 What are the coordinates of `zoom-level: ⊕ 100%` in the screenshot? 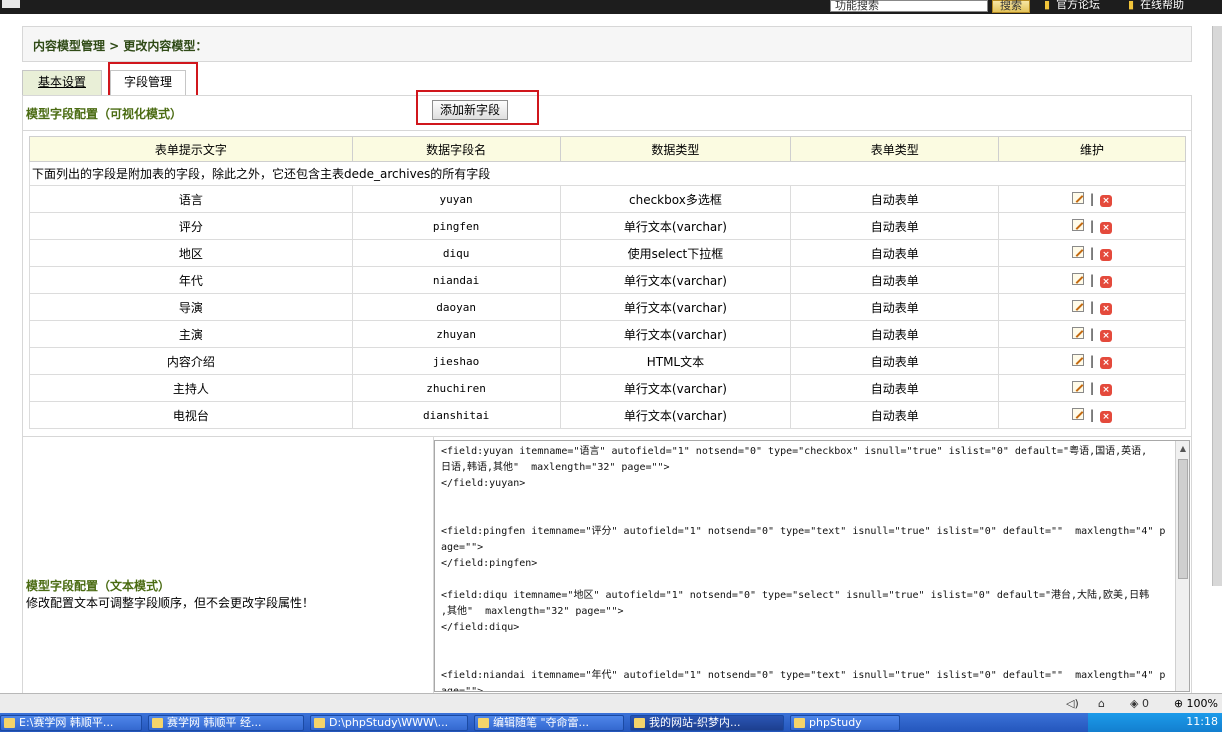 It's located at (1196, 703).